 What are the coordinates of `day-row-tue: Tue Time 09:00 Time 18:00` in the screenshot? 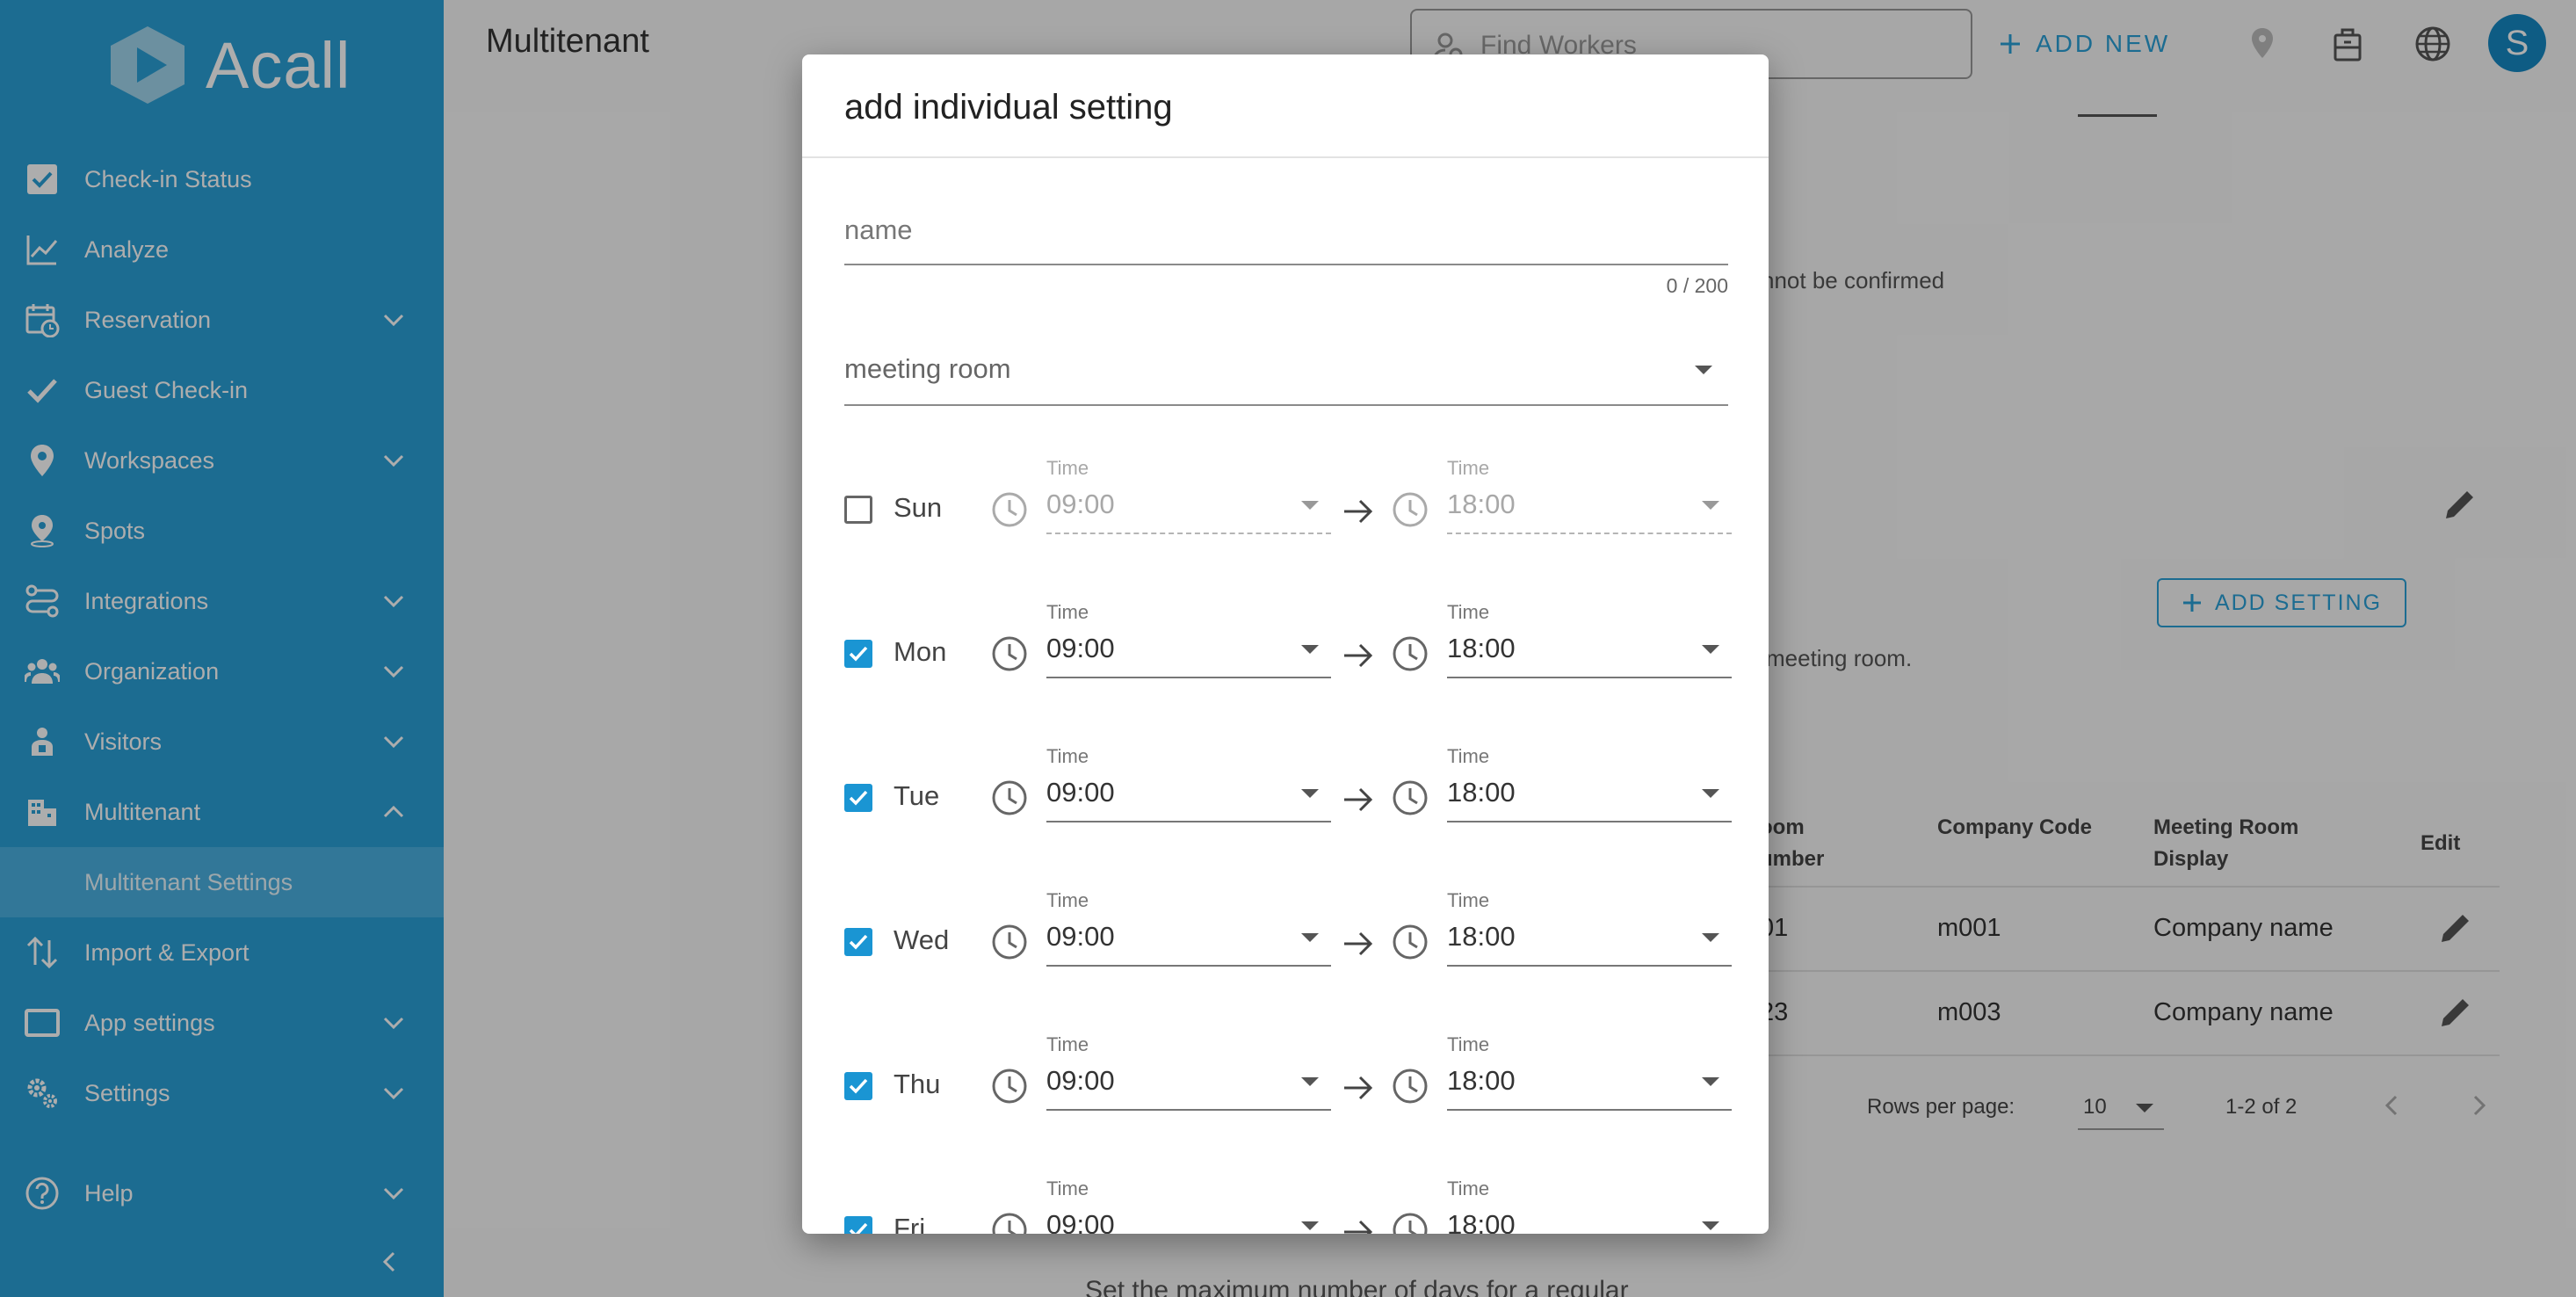 It's located at (1285, 787).